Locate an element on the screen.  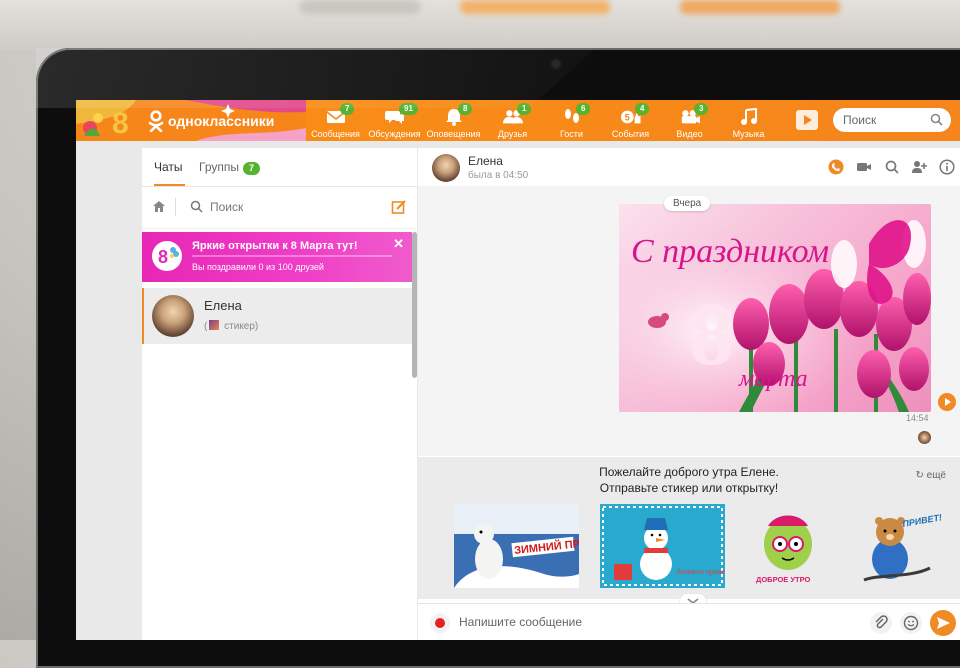
chat-preview: ( стикер) is located at coordinates (231, 326).